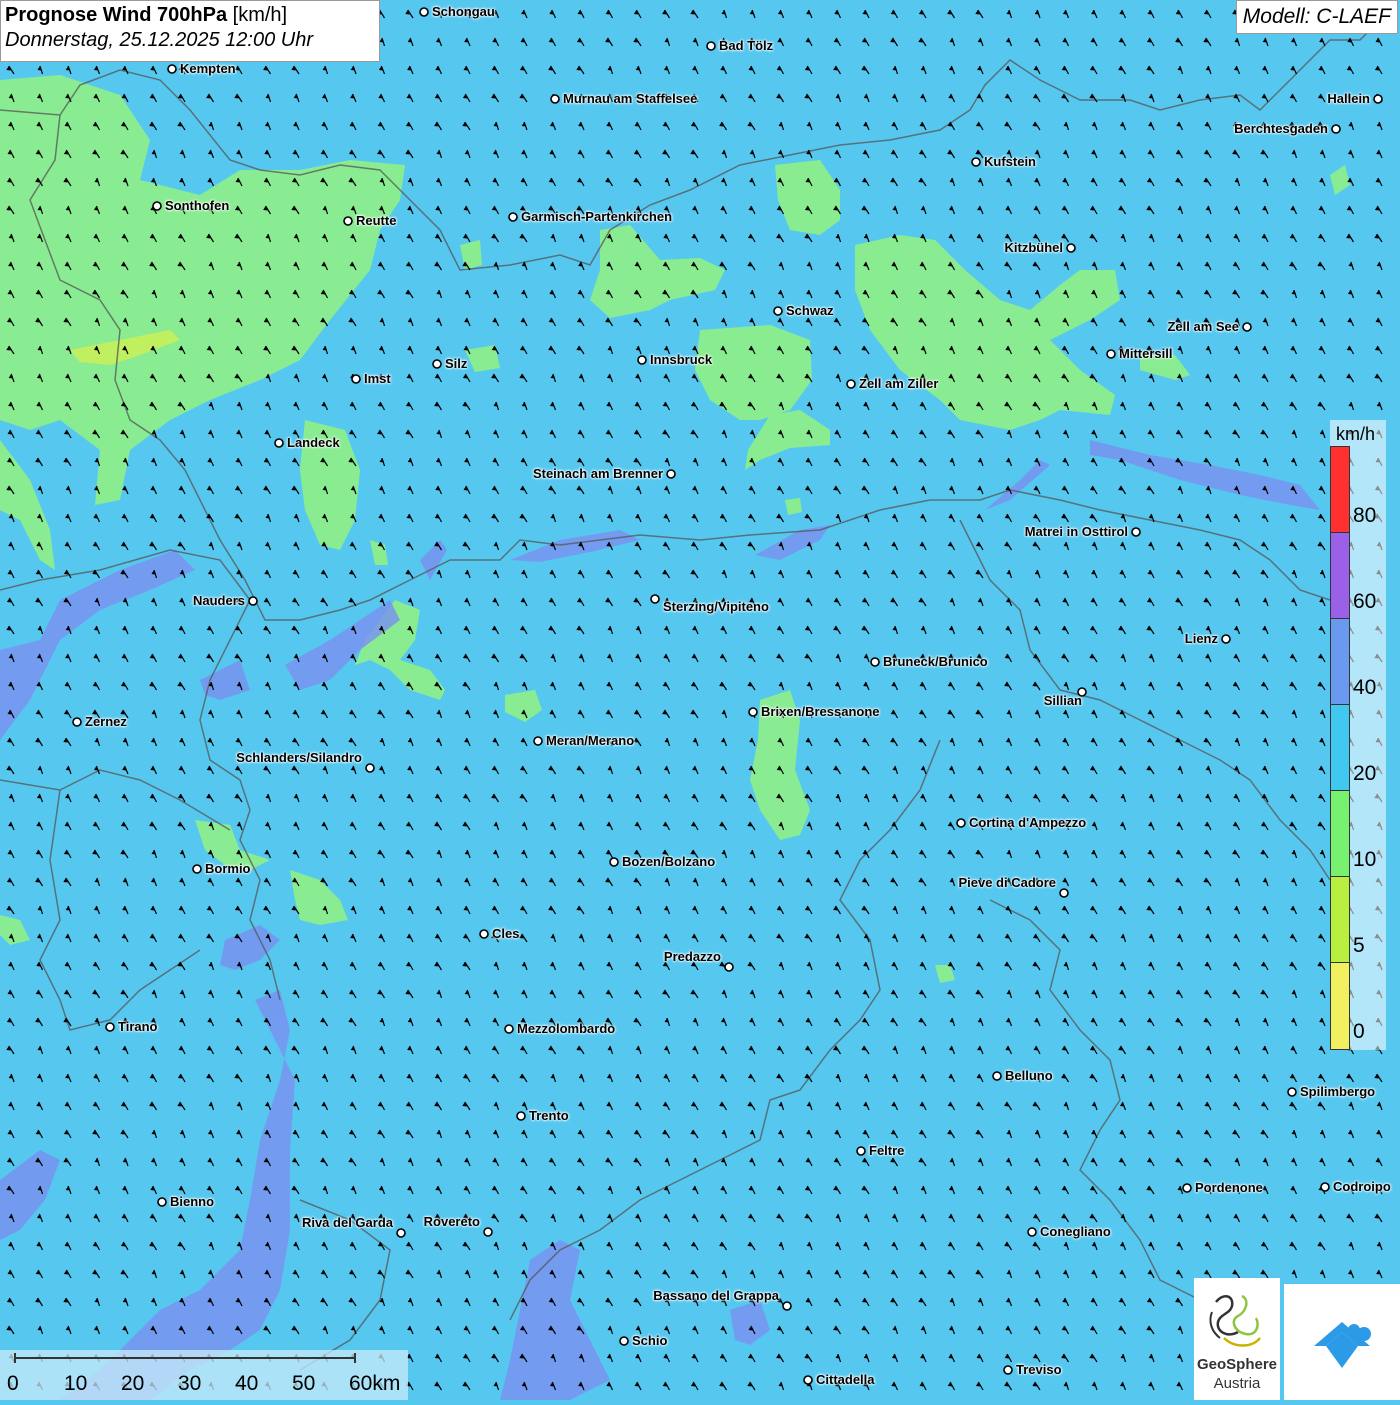  Describe the element at coordinates (716, 606) in the screenshot. I see `city-label: Sterzing/Vipiteno` at that location.